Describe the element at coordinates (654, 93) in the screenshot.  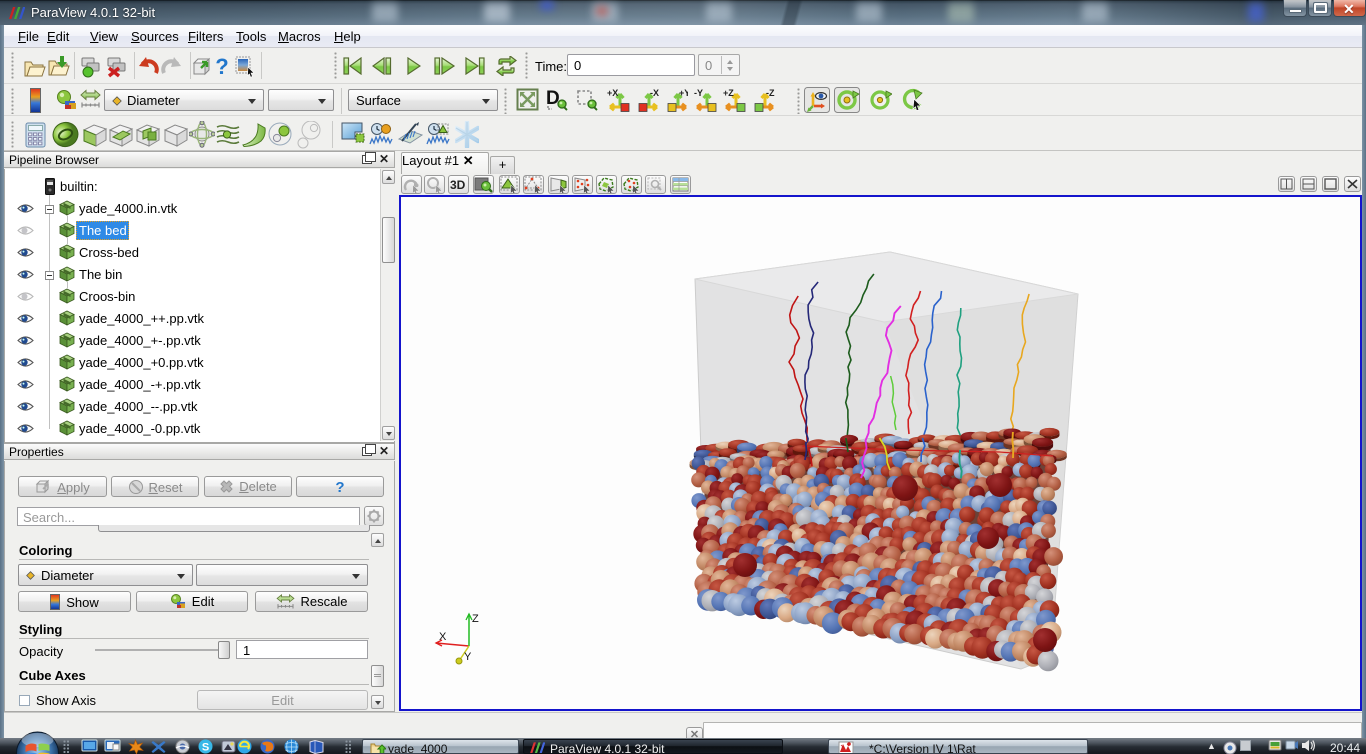
I see `svg-text: -X` at that location.